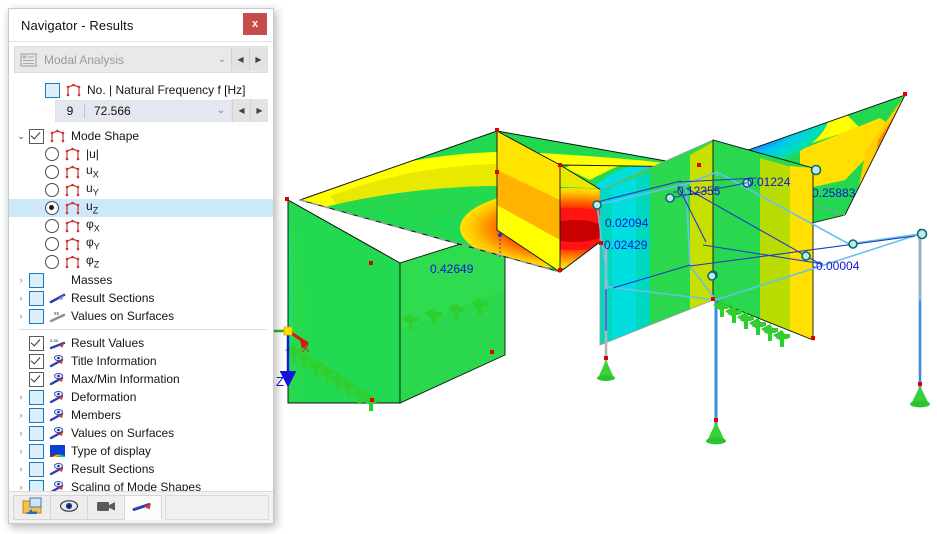 The image size is (937, 534). What do you see at coordinates (141, 190) in the screenshot?
I see `tree-row-uy: ›› uY` at bounding box center [141, 190].